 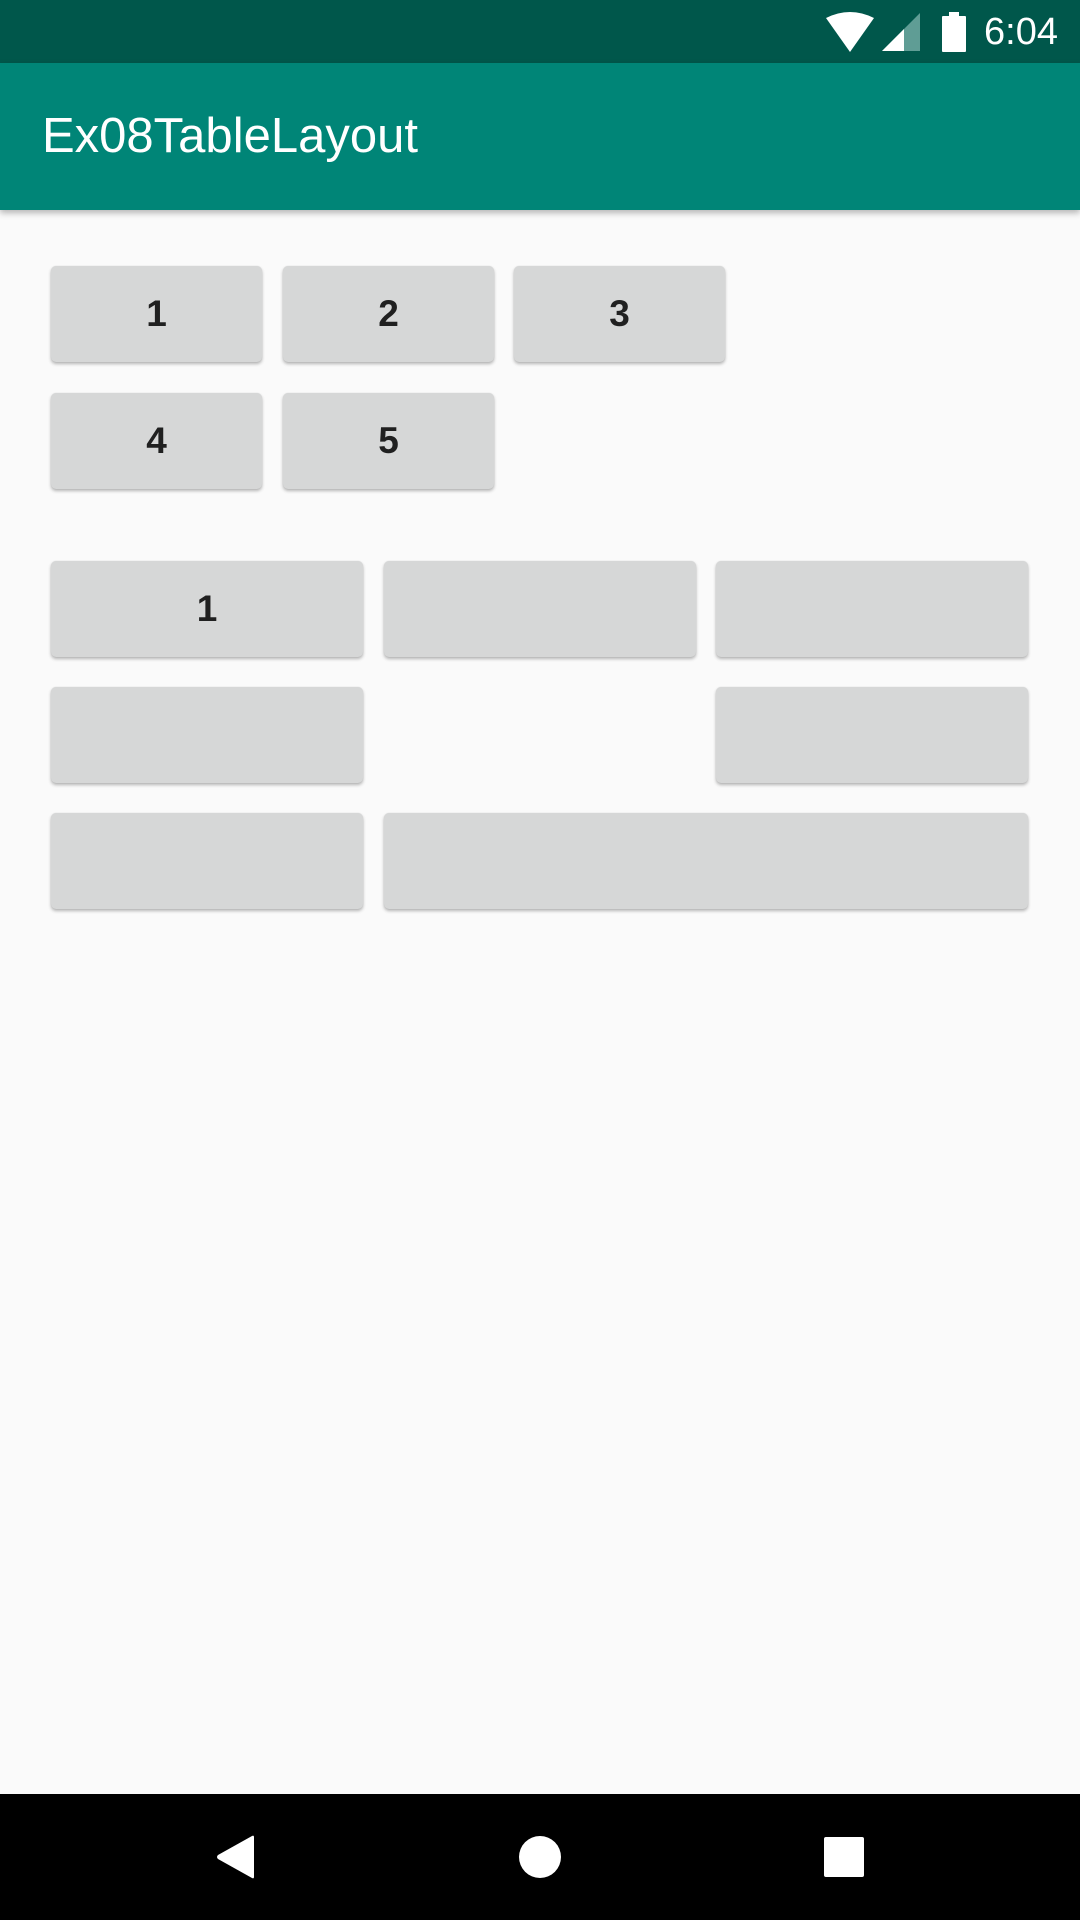 What do you see at coordinates (540, 609) in the screenshot?
I see `table2-row1-col2-button` at bounding box center [540, 609].